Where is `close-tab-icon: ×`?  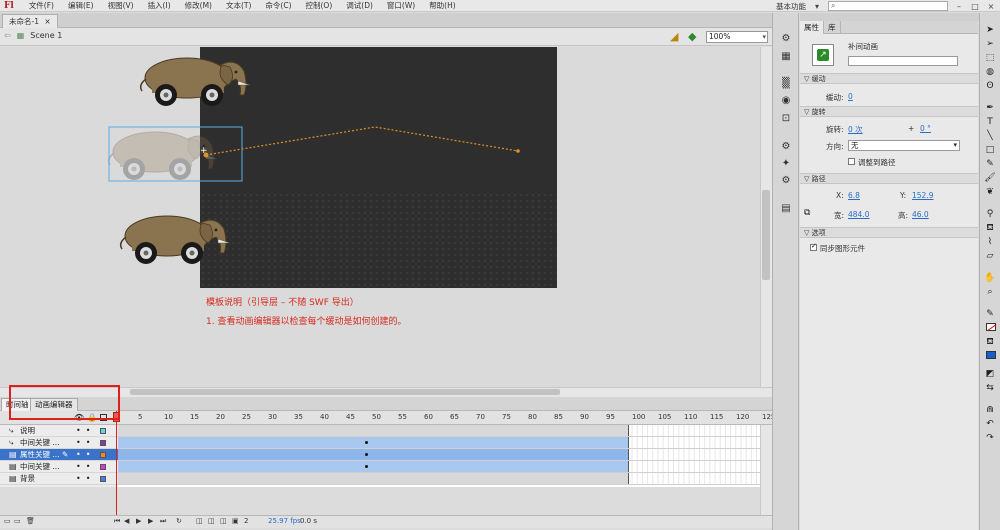
close-tab-icon: × is located at coordinates (47, 21).